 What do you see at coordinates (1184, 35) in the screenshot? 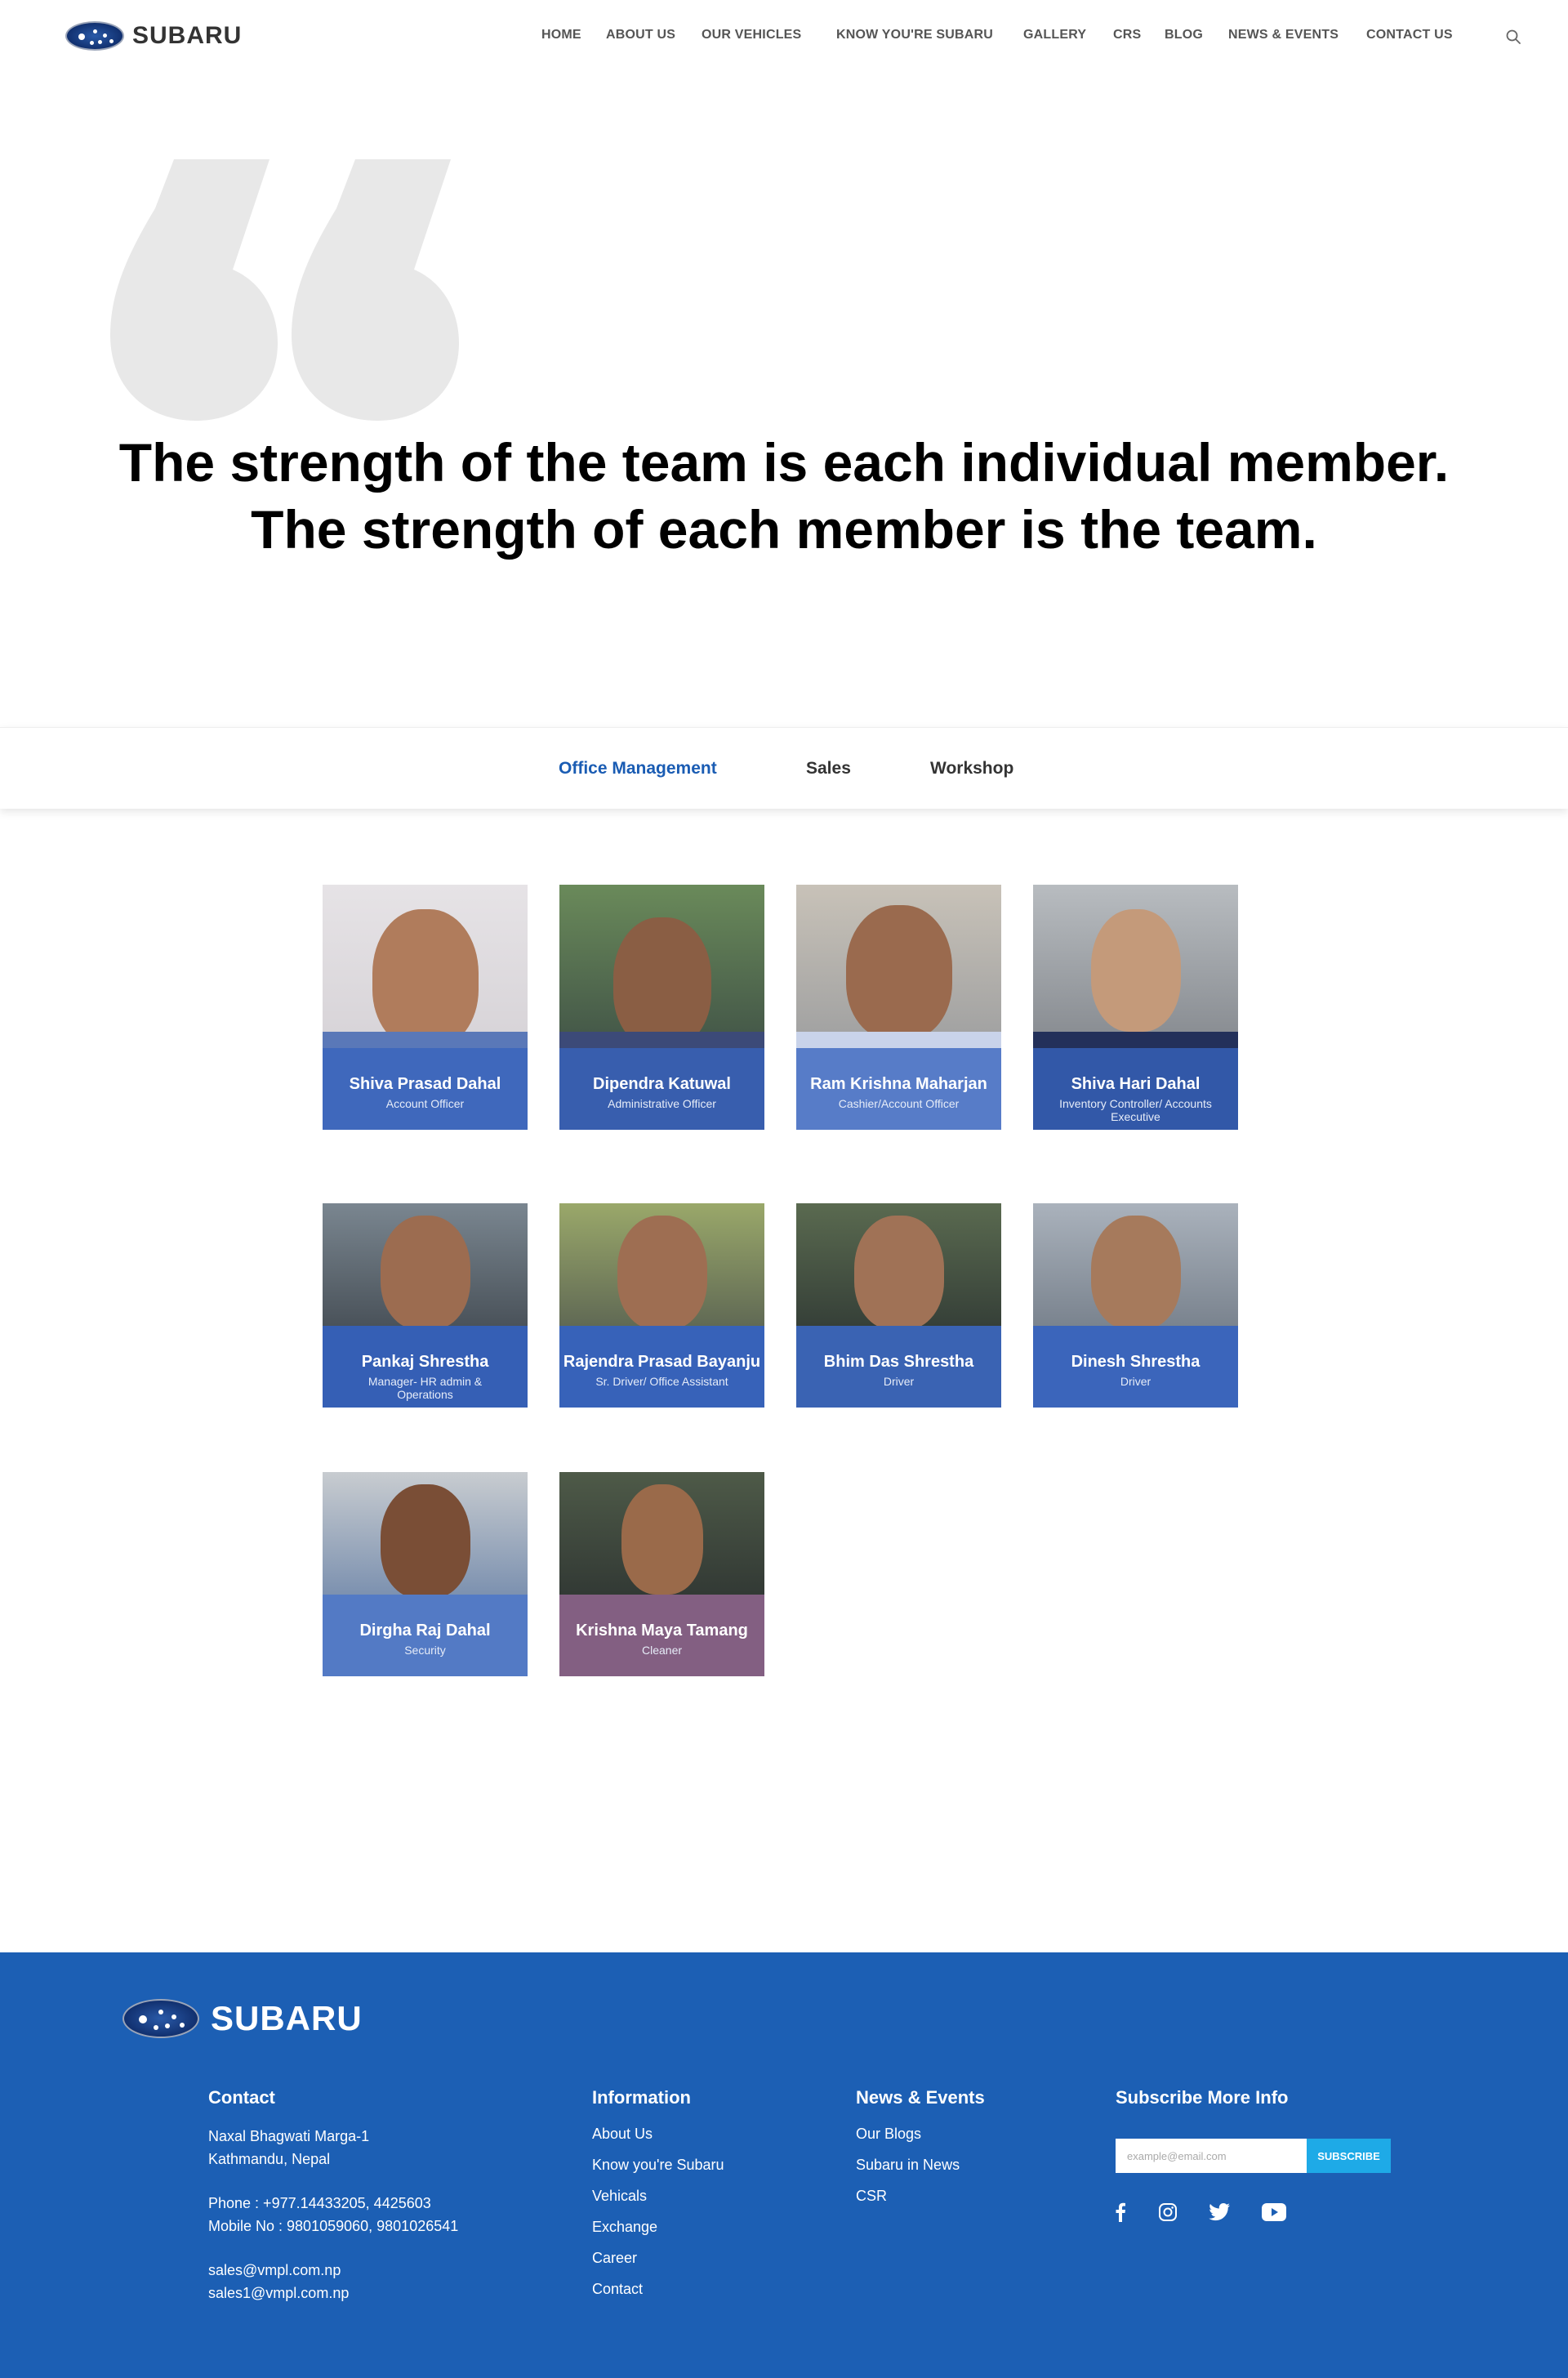
I see `nav-blog: BLOG` at bounding box center [1184, 35].